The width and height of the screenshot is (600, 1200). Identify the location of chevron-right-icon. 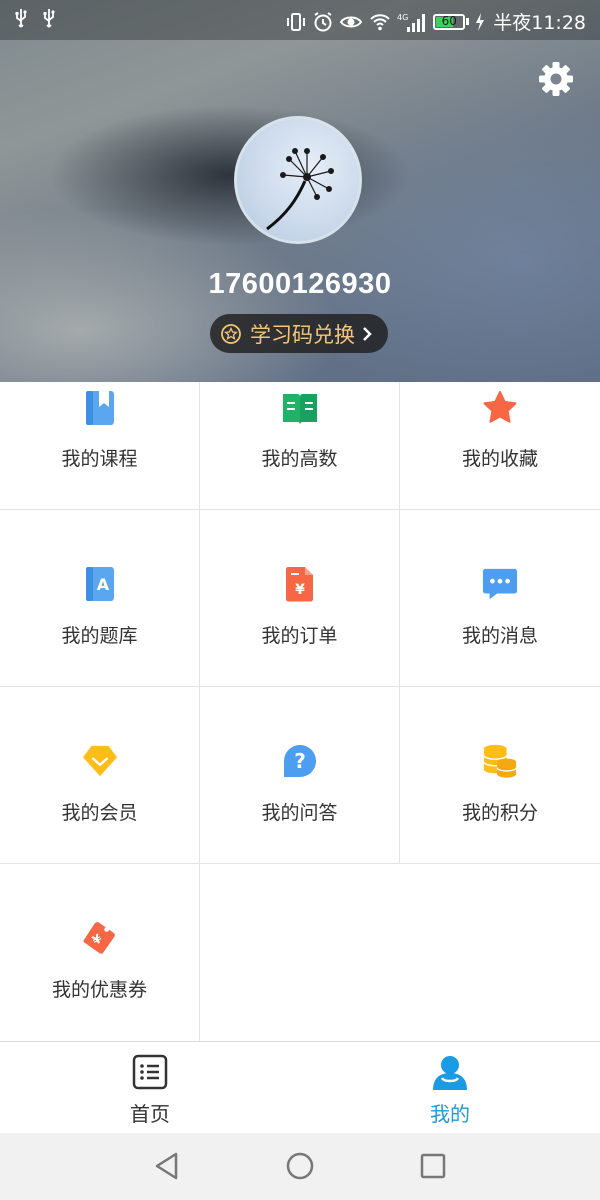
(367, 333).